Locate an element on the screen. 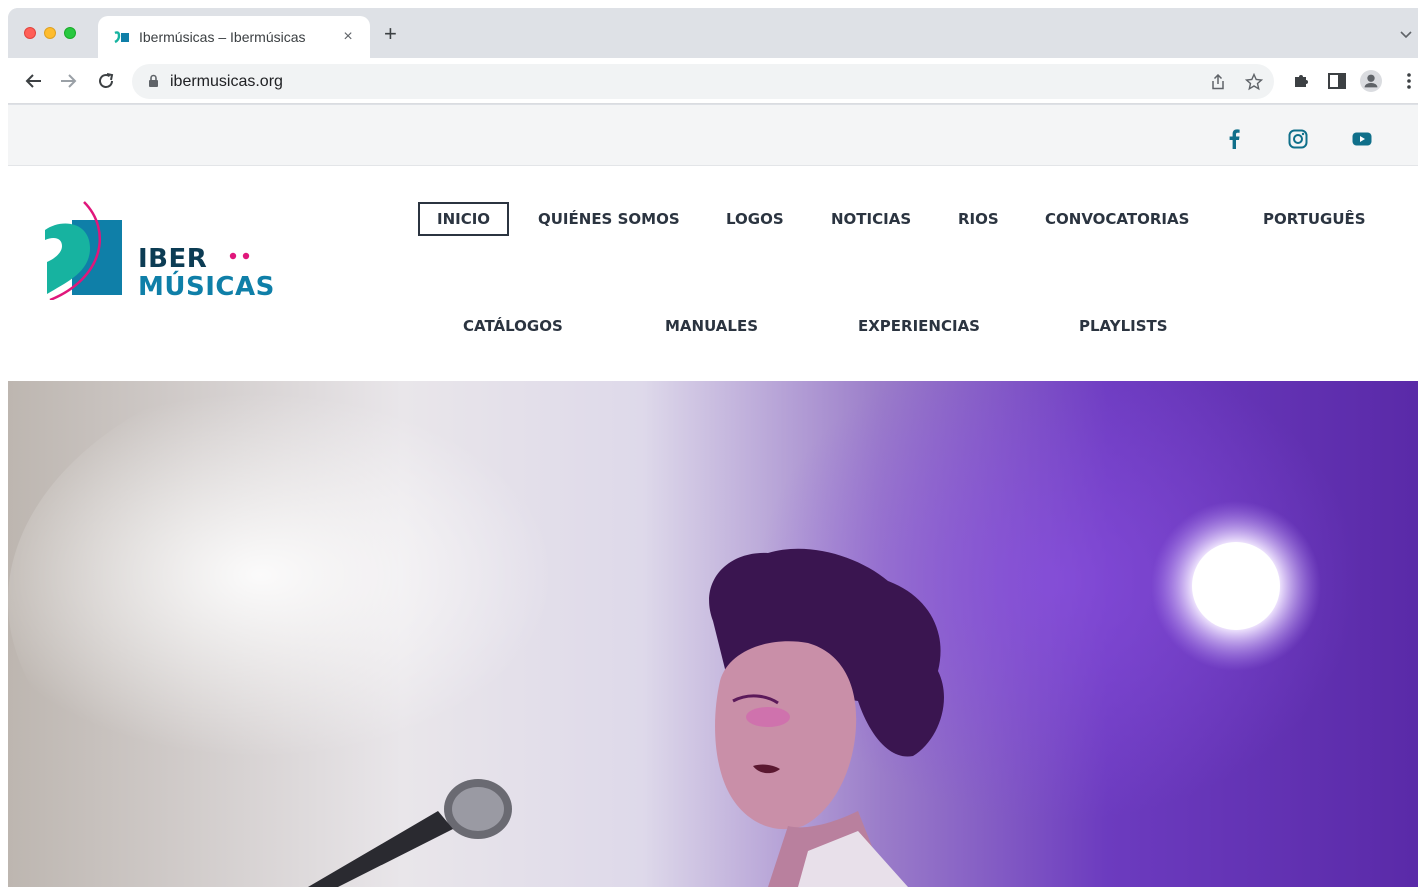 Image resolution: width=1418 pixels, height=887 pixels. nav-item-portugues: PORTUGUÊS is located at coordinates (1314, 219).